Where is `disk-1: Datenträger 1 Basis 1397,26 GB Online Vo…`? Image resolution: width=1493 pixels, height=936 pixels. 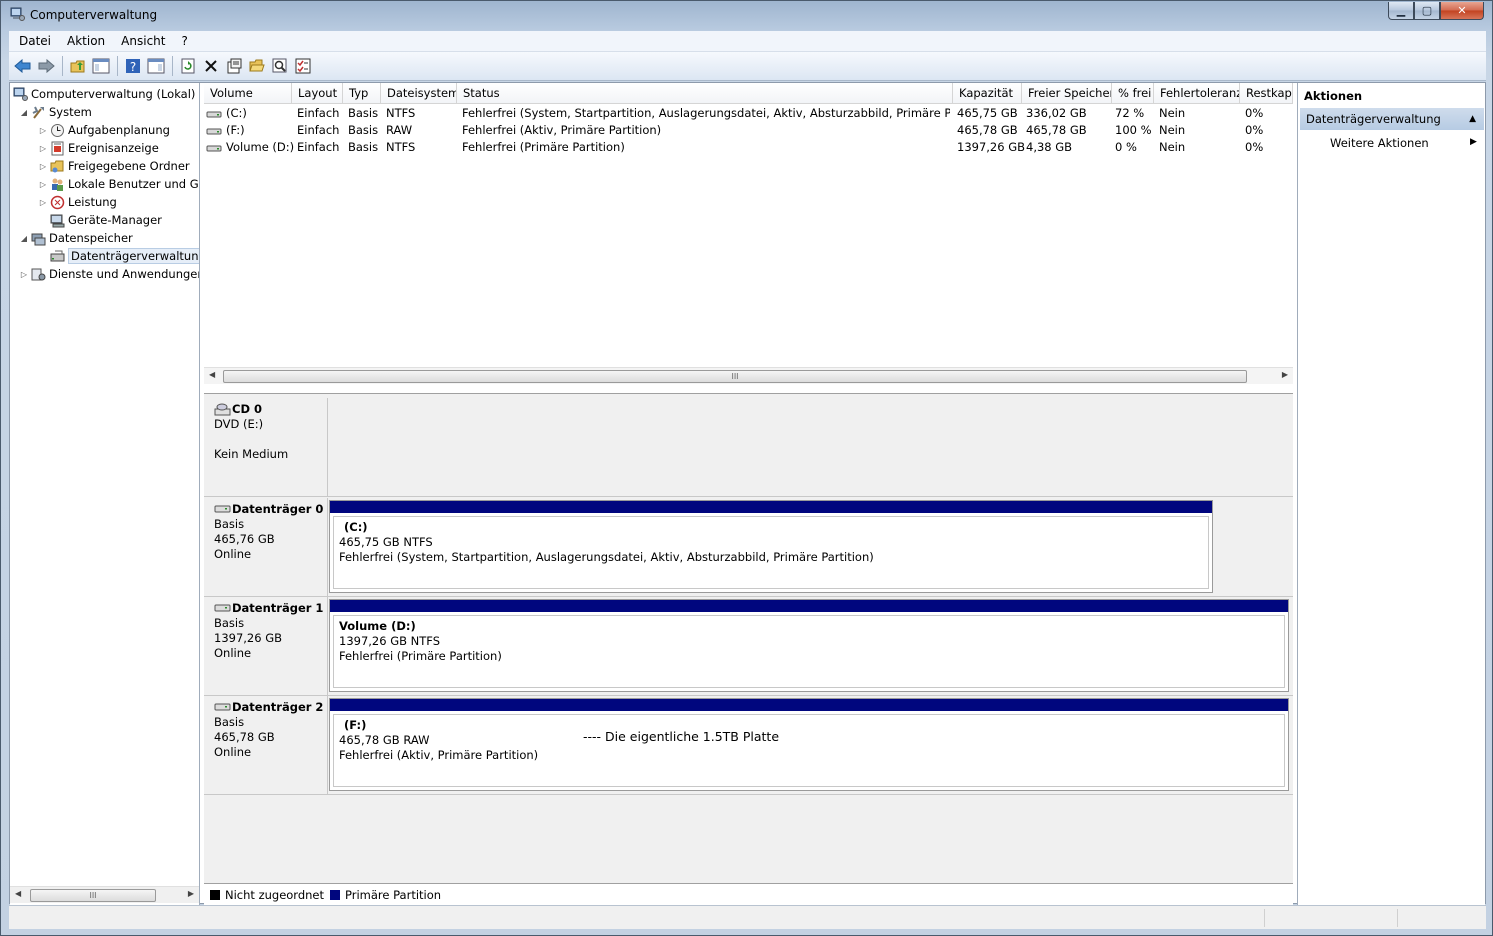 disk-1: Datenträger 1 Basis 1397,26 GB Online Vo… is located at coordinates (748, 646).